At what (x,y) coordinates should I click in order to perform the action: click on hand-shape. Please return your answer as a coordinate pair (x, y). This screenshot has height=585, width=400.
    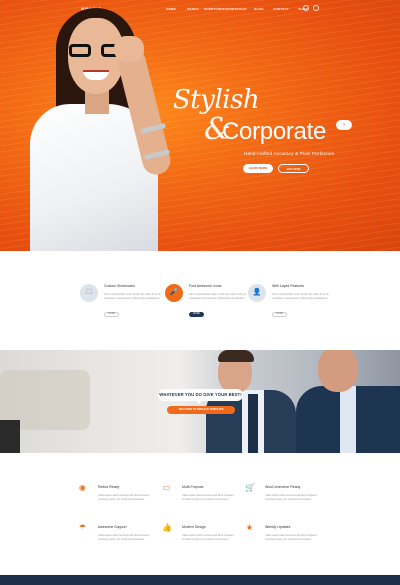
    Looking at the image, I should click on (129, 49).